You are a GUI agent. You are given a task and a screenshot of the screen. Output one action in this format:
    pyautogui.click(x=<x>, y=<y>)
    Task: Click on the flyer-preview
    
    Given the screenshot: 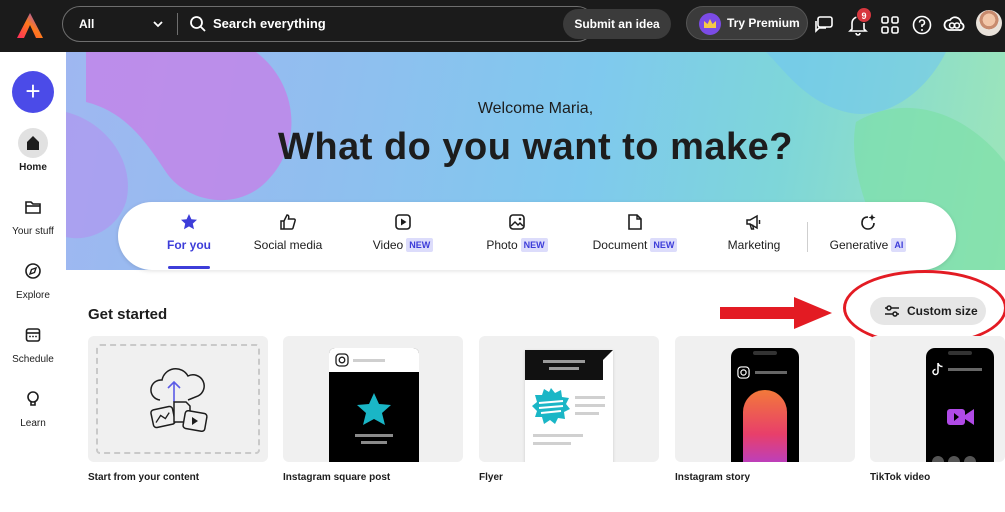 What is the action you would take?
    pyautogui.click(x=569, y=406)
    